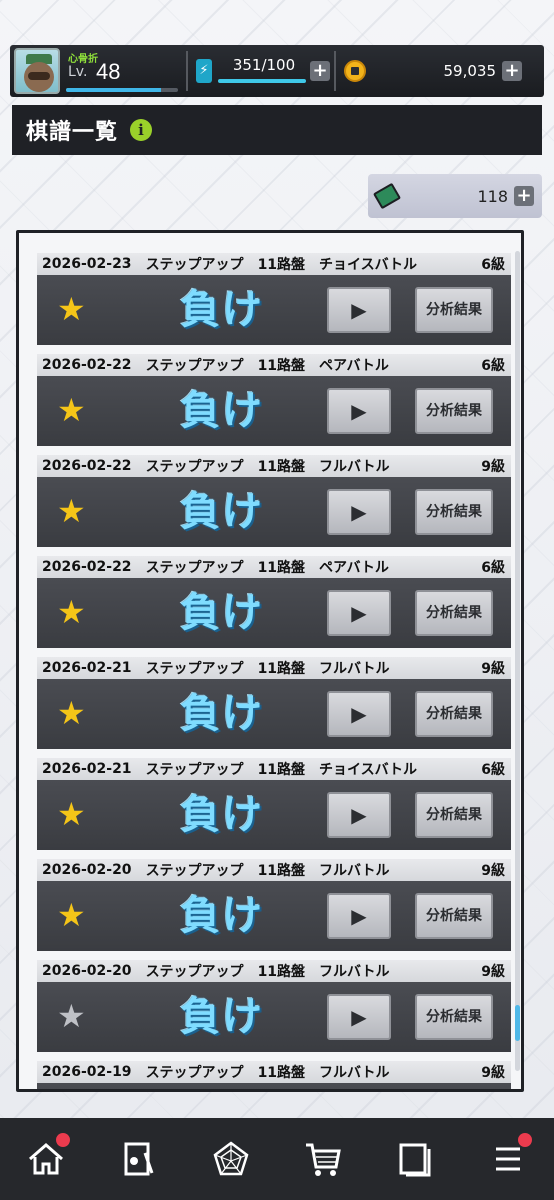 The image size is (554, 1200). I want to click on shop-cart-icon, so click(323, 1159).